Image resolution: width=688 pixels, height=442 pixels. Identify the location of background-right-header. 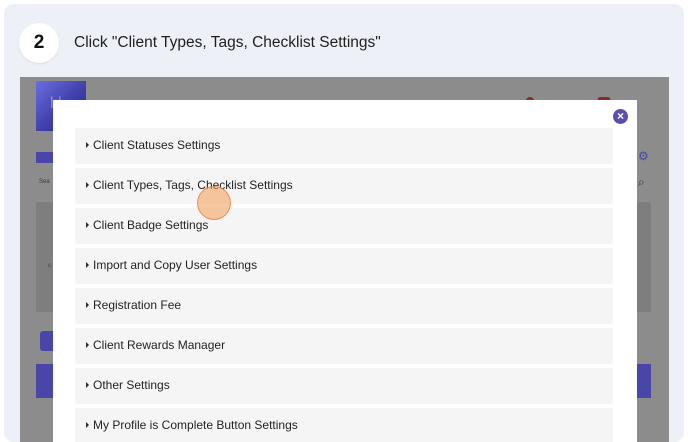
(644, 381).